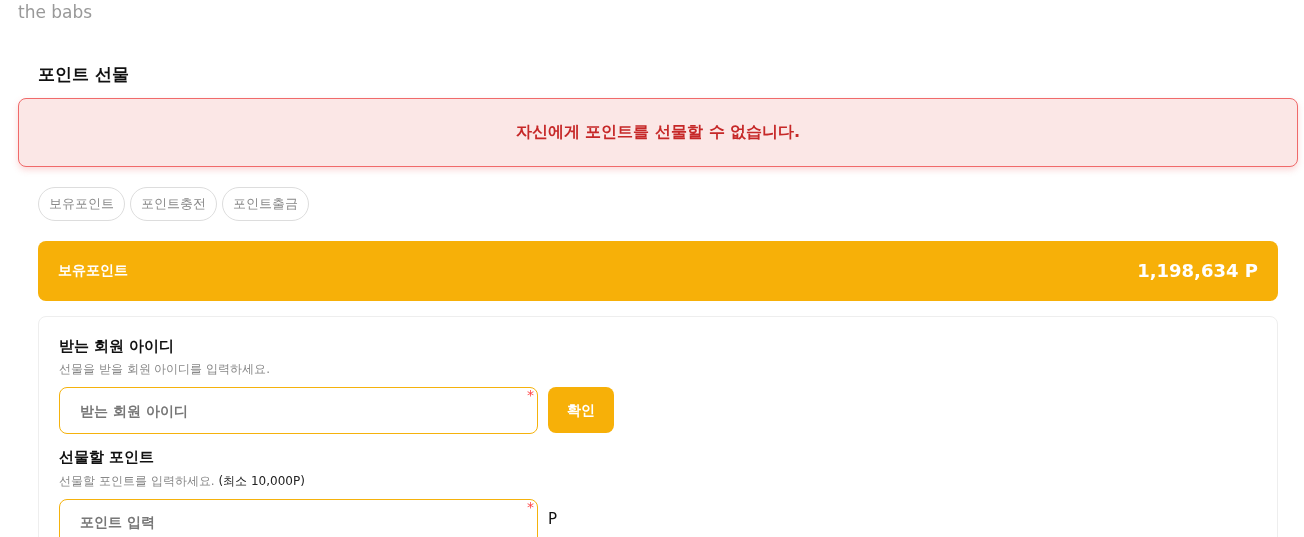 The height and width of the screenshot is (537, 1304). Describe the element at coordinates (1197, 271) in the screenshot. I see `balance-amount: 1,198,634 P` at that location.